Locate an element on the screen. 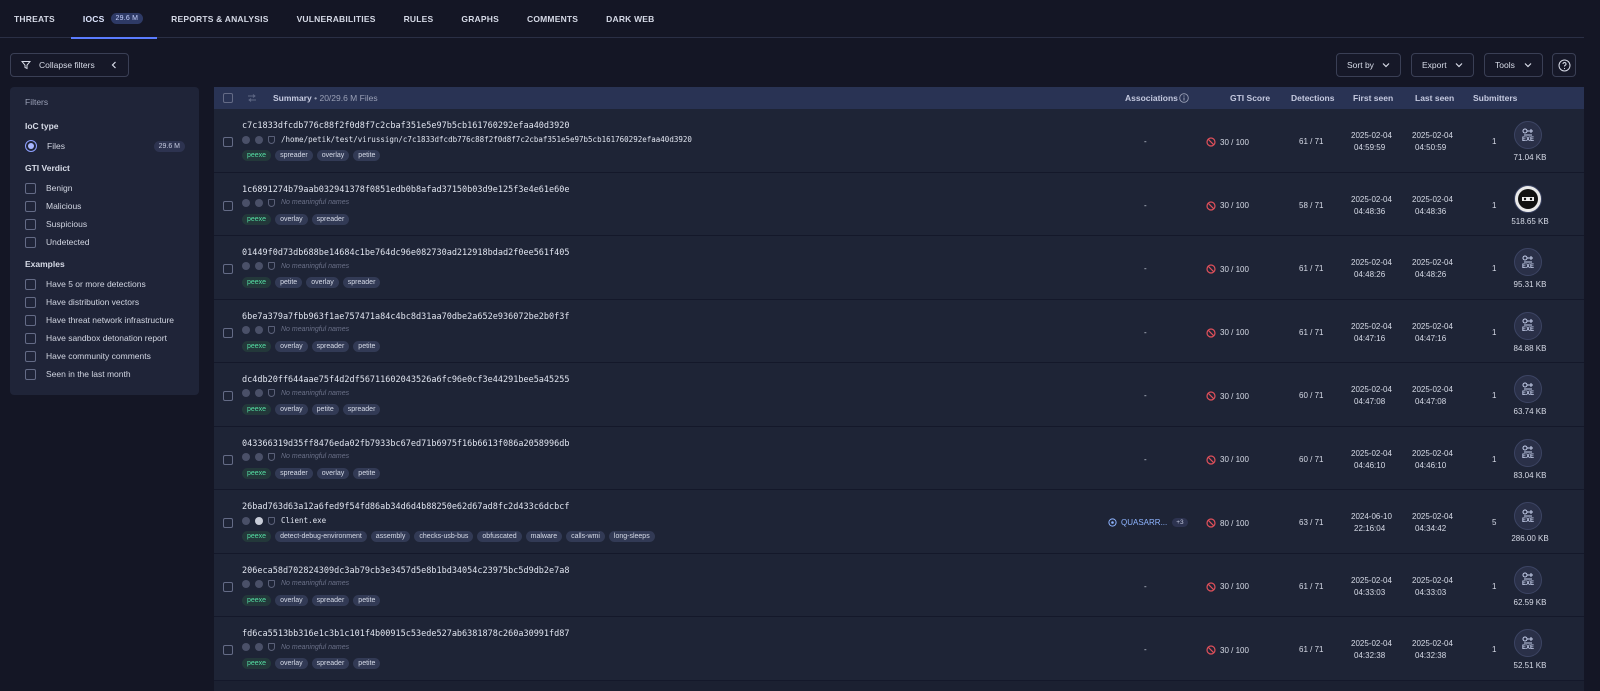 The height and width of the screenshot is (691, 1600). tab-rules: RULES is located at coordinates (419, 19).